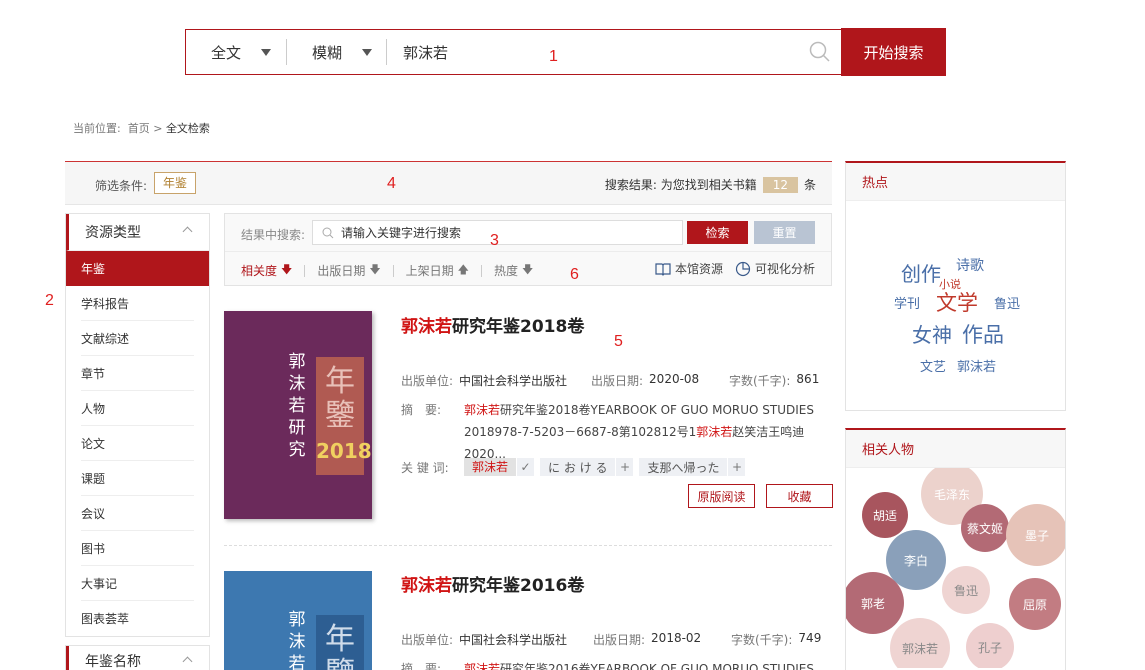  Describe the element at coordinates (425, 467) in the screenshot. I see `keywords-label: 关 键 词:` at that location.